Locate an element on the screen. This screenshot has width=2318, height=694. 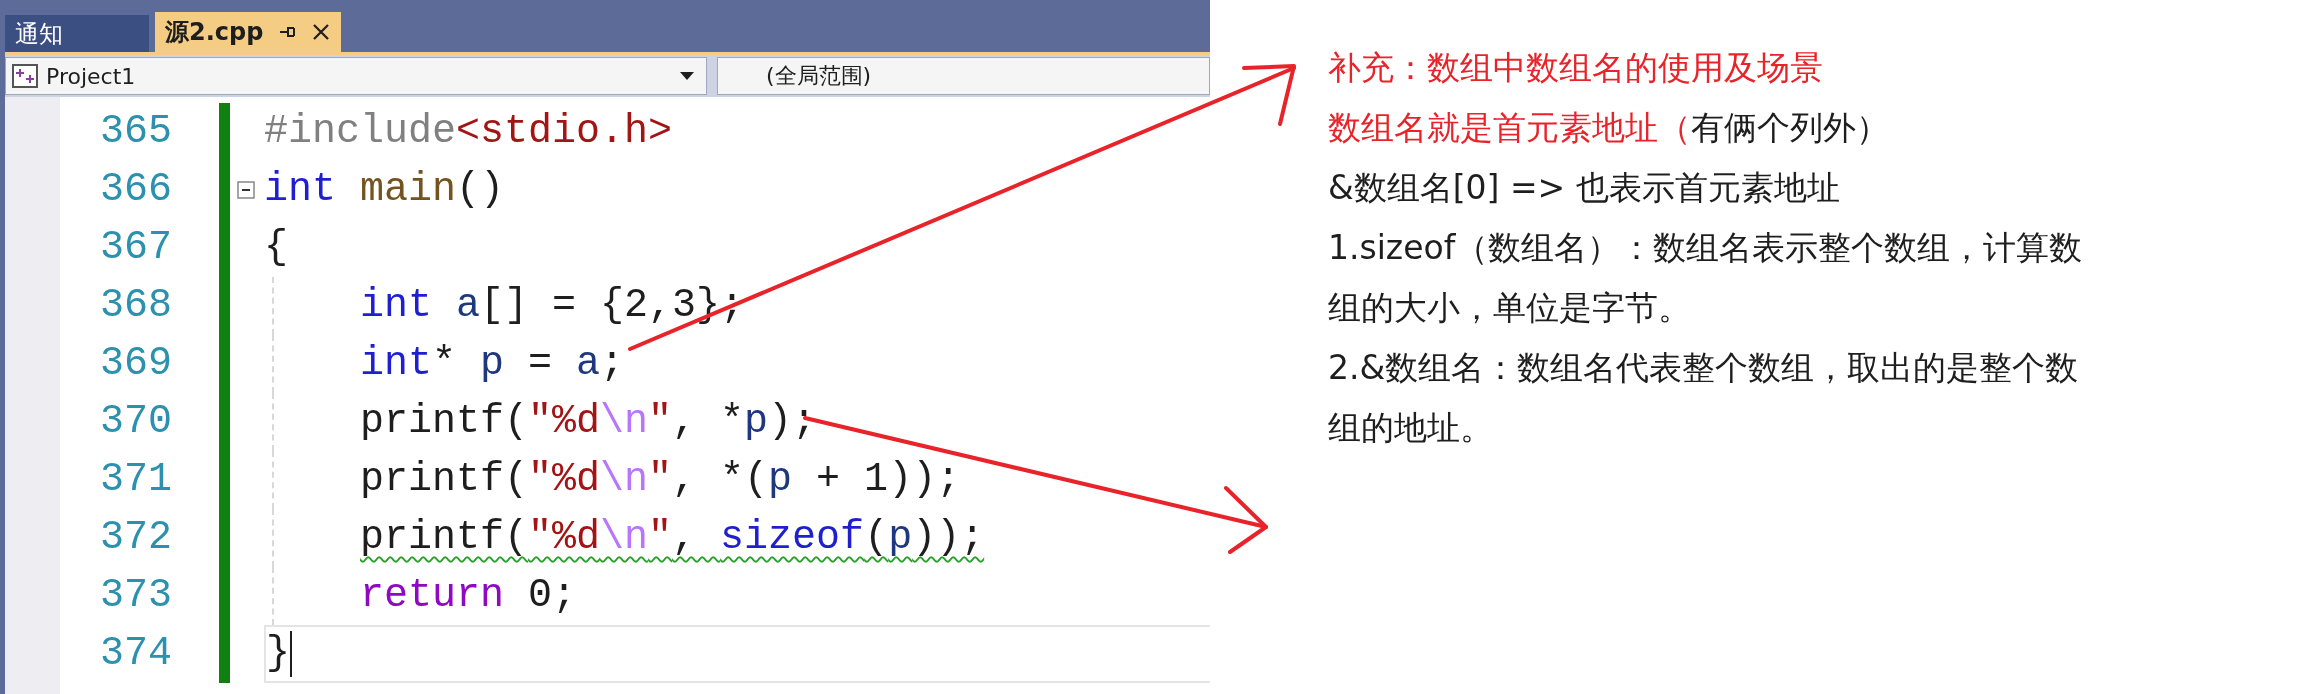
code-line: printf("%d\n", *(p + 1)); is located at coordinates (660, 480).